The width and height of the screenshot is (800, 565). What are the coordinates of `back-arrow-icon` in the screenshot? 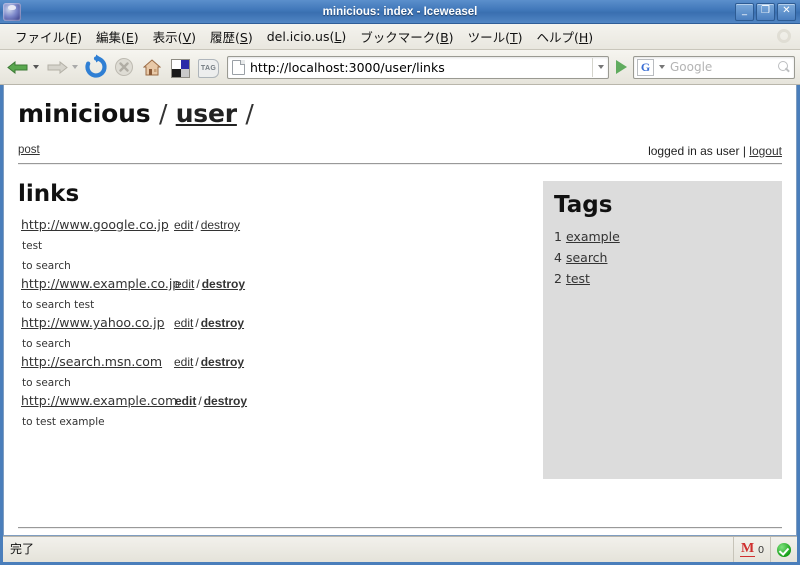 It's located at (17, 67).